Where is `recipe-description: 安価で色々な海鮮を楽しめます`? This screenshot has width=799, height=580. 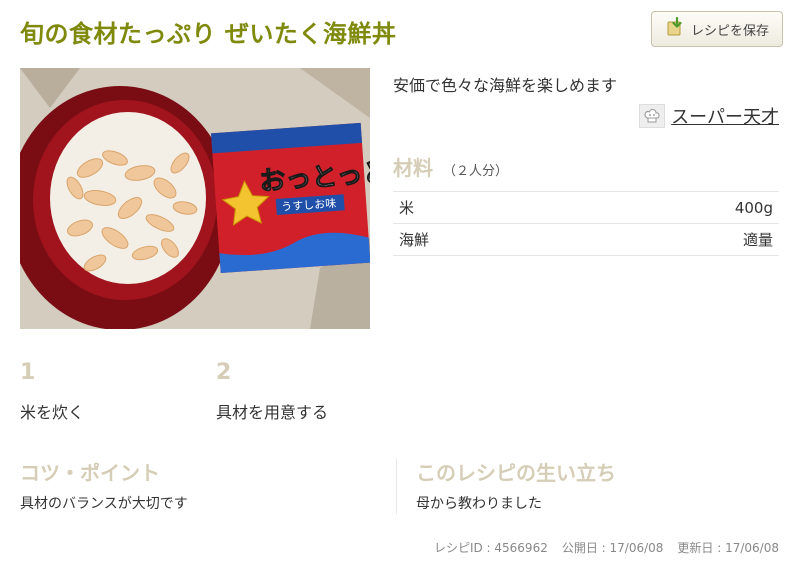 recipe-description: 安価で色々な海鮮を楽しめます is located at coordinates (505, 85).